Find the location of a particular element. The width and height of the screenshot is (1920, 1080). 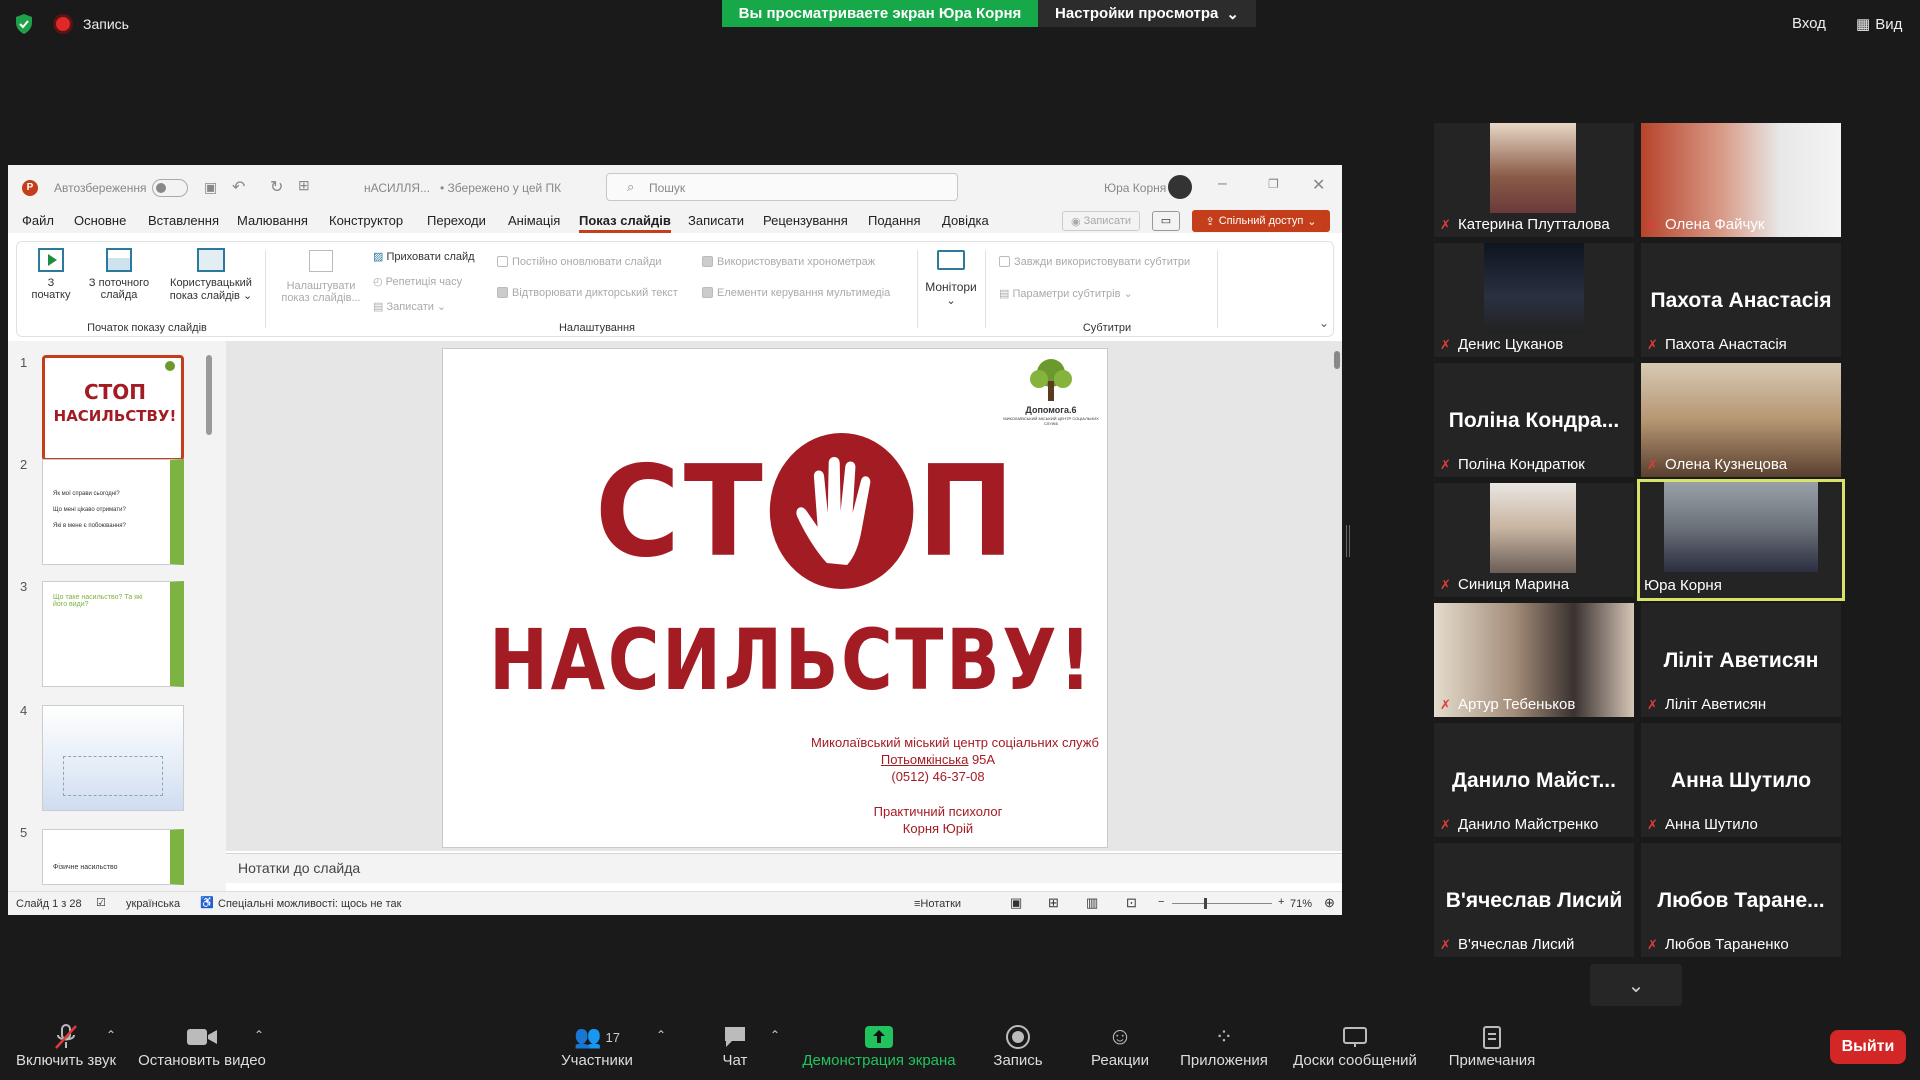

participant-tile: Пахота Анастасія ✗ Пахота Анастасія is located at coordinates (1741, 300).